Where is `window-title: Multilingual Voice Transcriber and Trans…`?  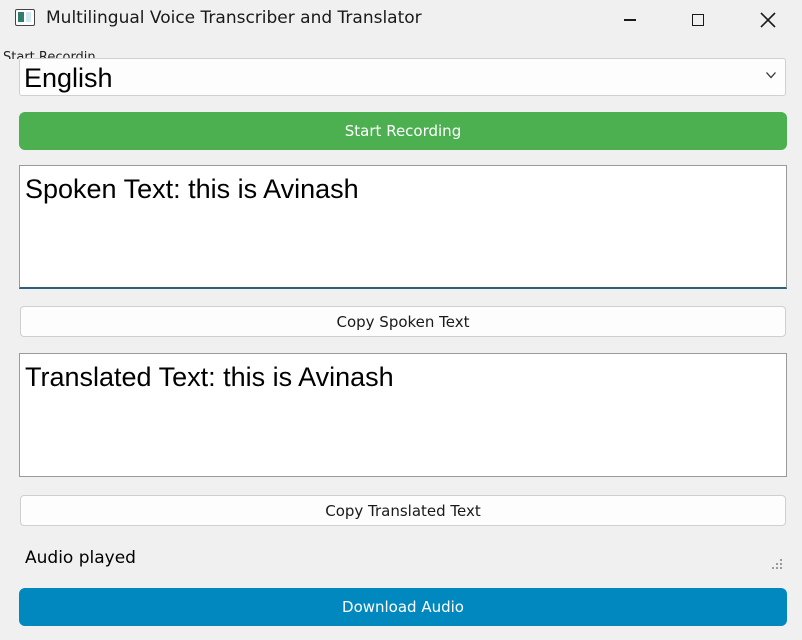 window-title: Multilingual Voice Transcriber and Trans… is located at coordinates (234, 18).